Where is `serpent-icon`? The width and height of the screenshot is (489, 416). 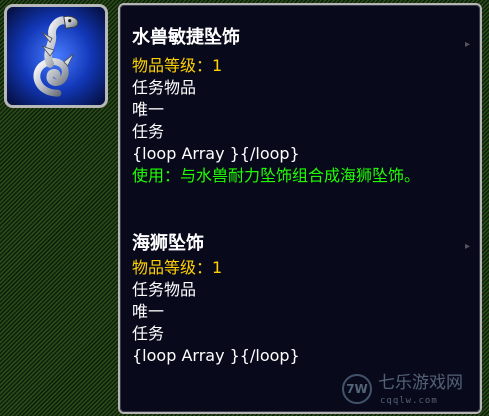 serpent-icon is located at coordinates (56, 56).